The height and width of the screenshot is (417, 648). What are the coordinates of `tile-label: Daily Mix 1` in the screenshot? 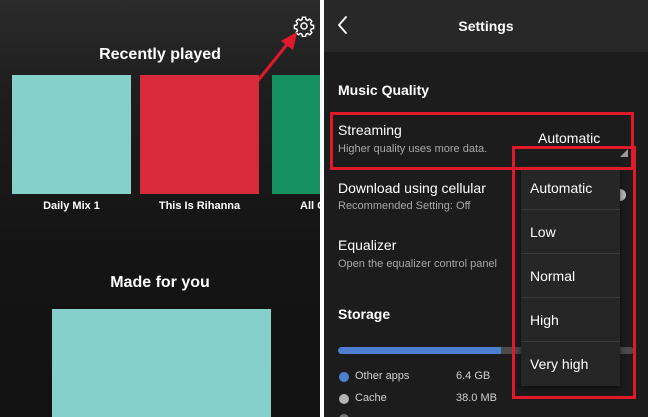 It's located at (71, 206).